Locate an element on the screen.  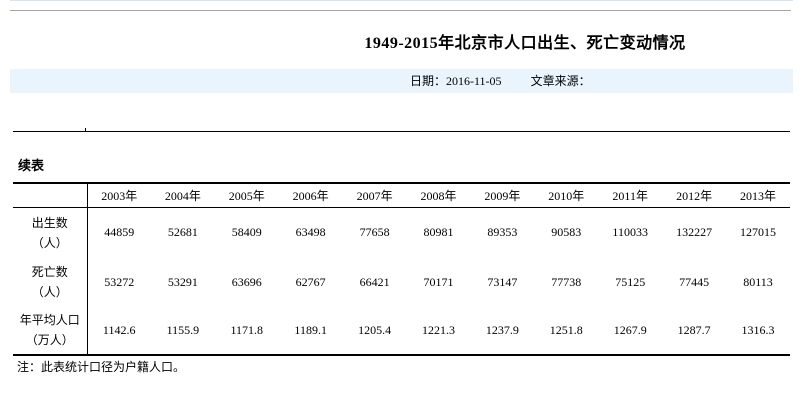
table-cell: 1267.9 is located at coordinates (630, 329).